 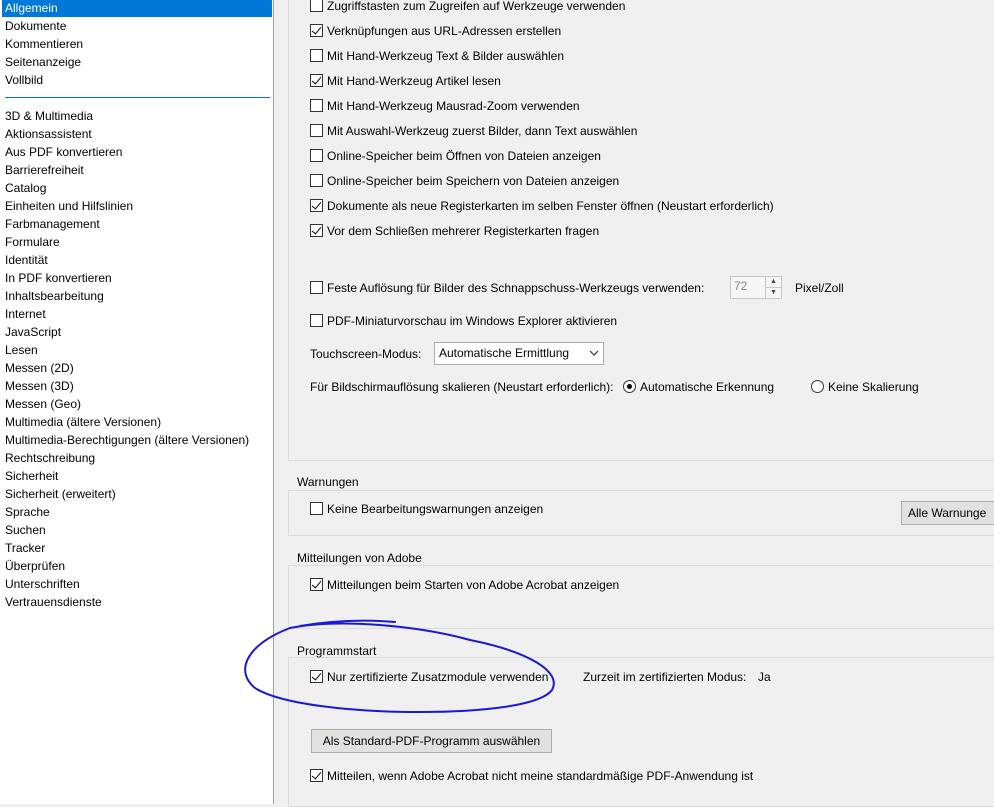 I want to click on sidebar-item: Messen (2D), so click(x=137, y=368).